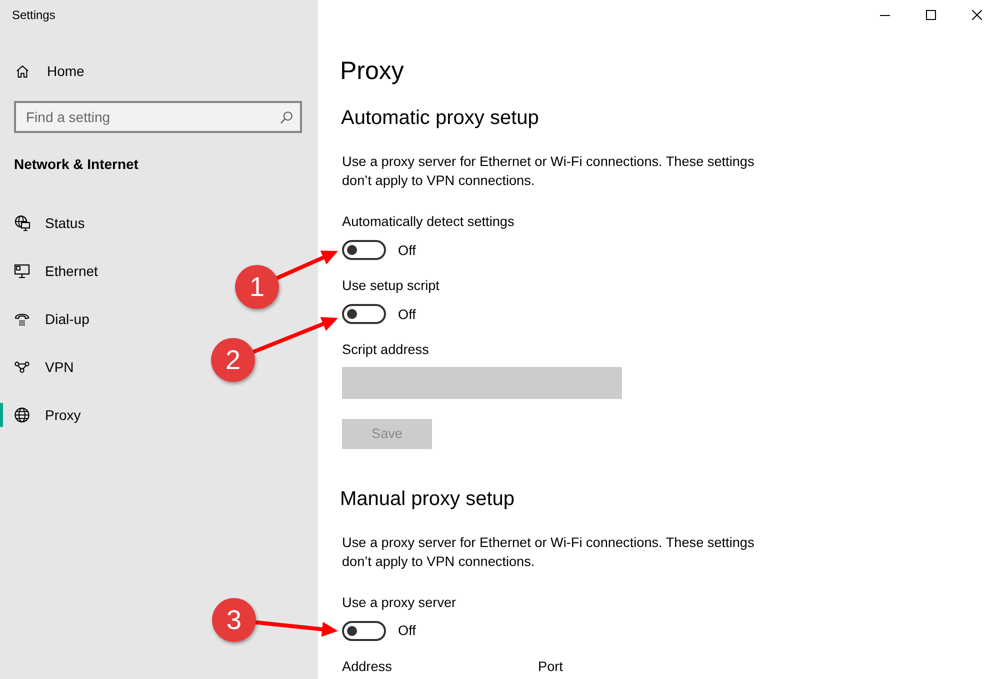 Image resolution: width=996 pixels, height=679 pixels. I want to click on phone-icon, so click(22, 319).